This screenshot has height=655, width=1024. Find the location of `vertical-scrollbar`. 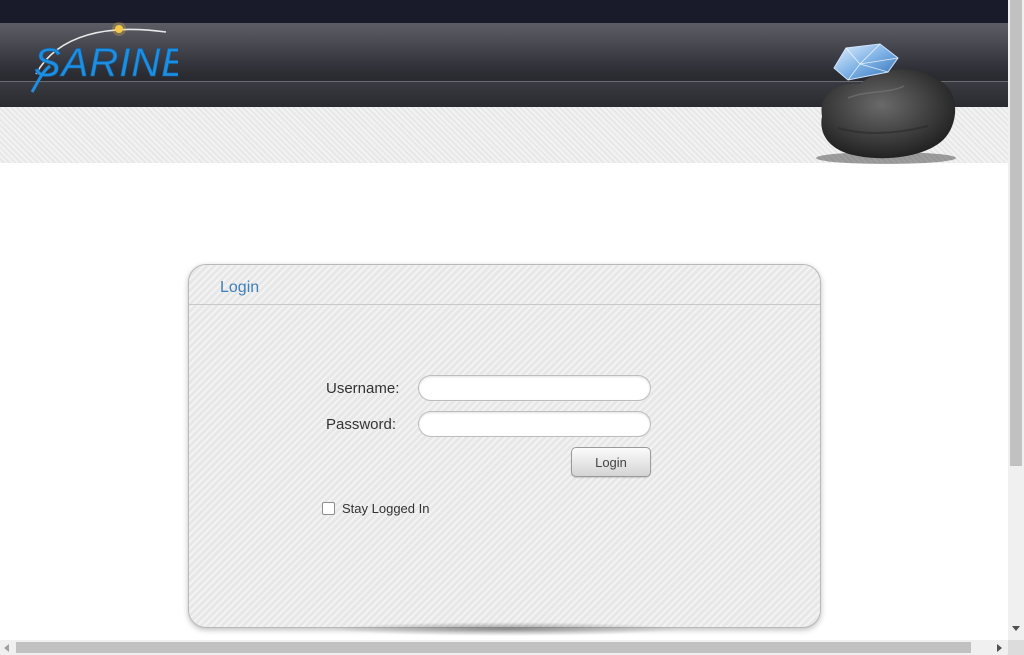

vertical-scrollbar is located at coordinates (1016, 320).